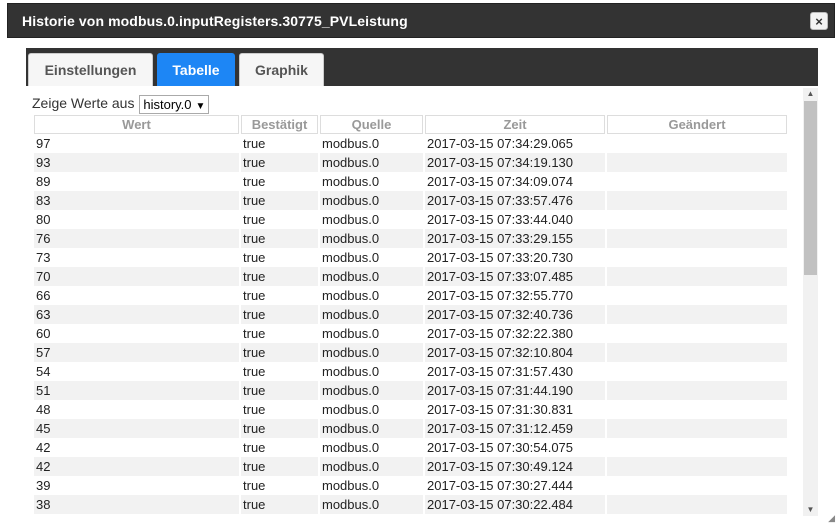 Image resolution: width=837 pixels, height=525 pixels. I want to click on table-row: 45 true modbus.0 2017-03-15 07:31:12.459, so click(410, 428).